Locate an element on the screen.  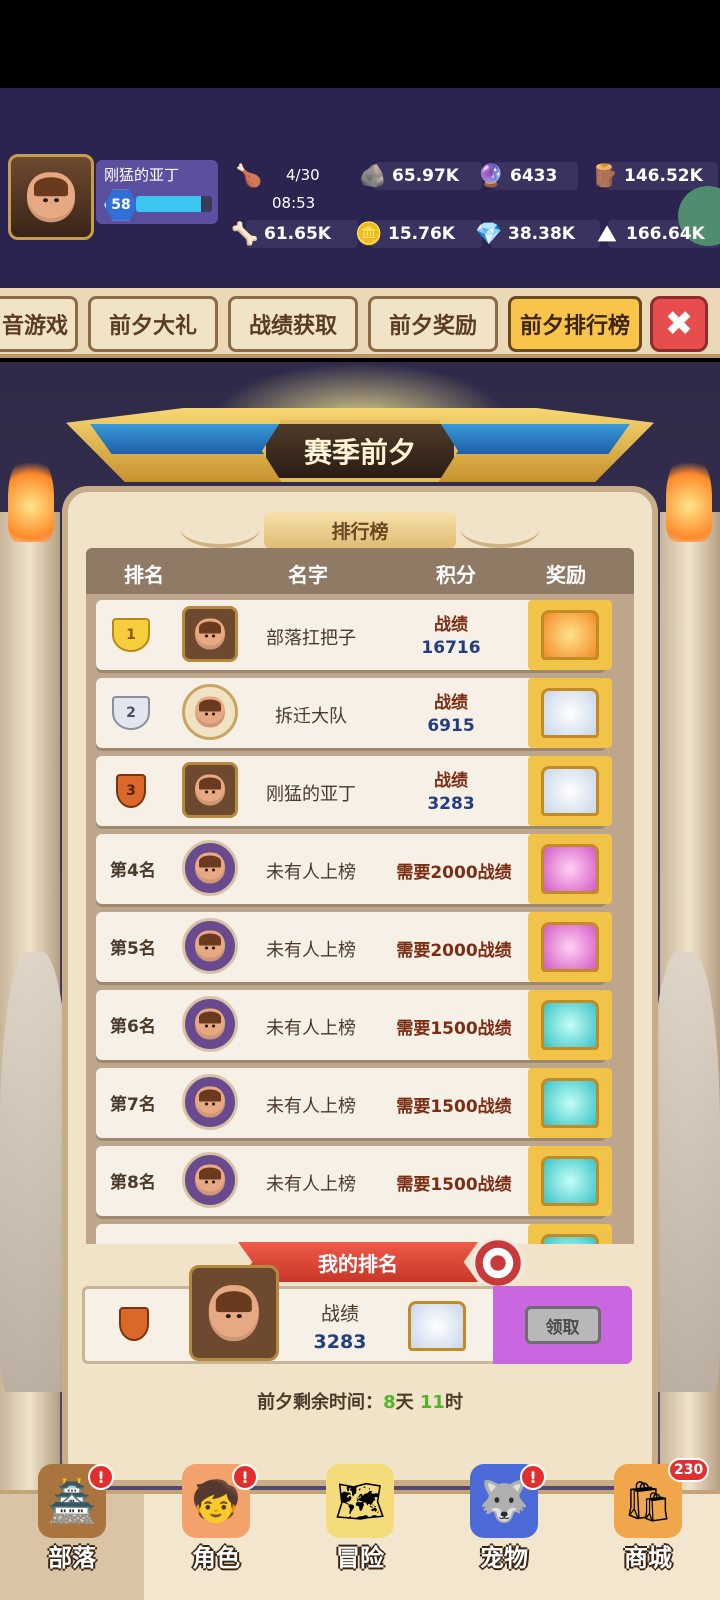
table-row: 2 拆迁大队 战绩 6915 is located at coordinates (354, 713).